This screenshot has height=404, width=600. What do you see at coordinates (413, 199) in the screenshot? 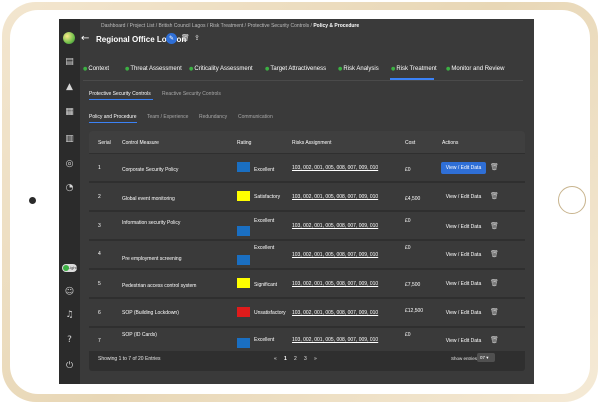
I see `row-cost: £4,500` at bounding box center [413, 199].